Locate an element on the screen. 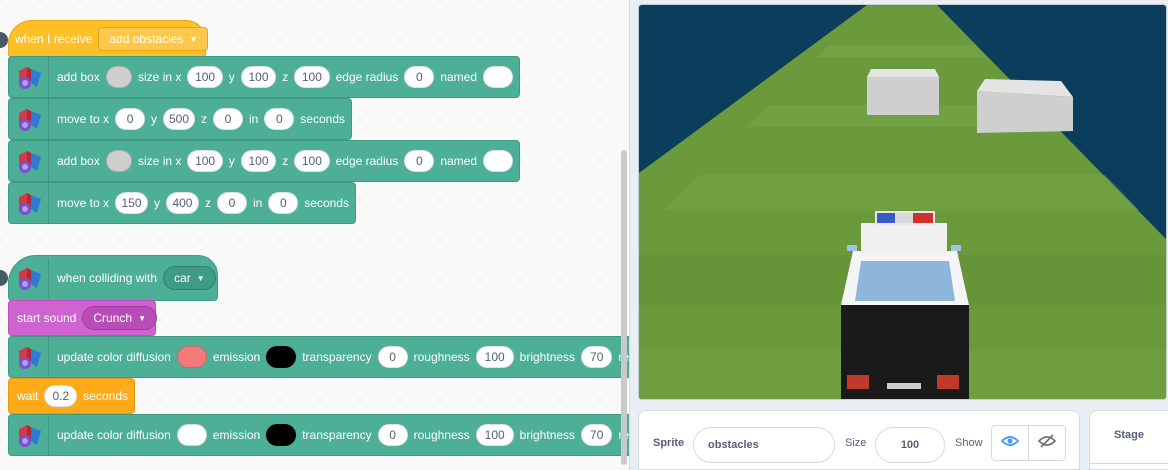 The image size is (1168, 470). brightness-label: brightness is located at coordinates (547, 357).